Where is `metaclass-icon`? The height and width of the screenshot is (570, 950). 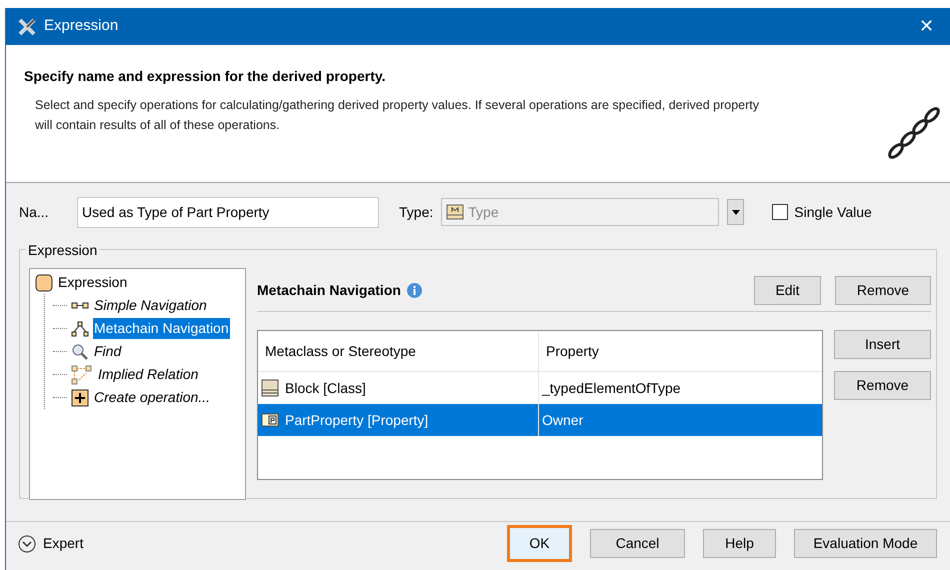
metaclass-icon is located at coordinates (455, 212).